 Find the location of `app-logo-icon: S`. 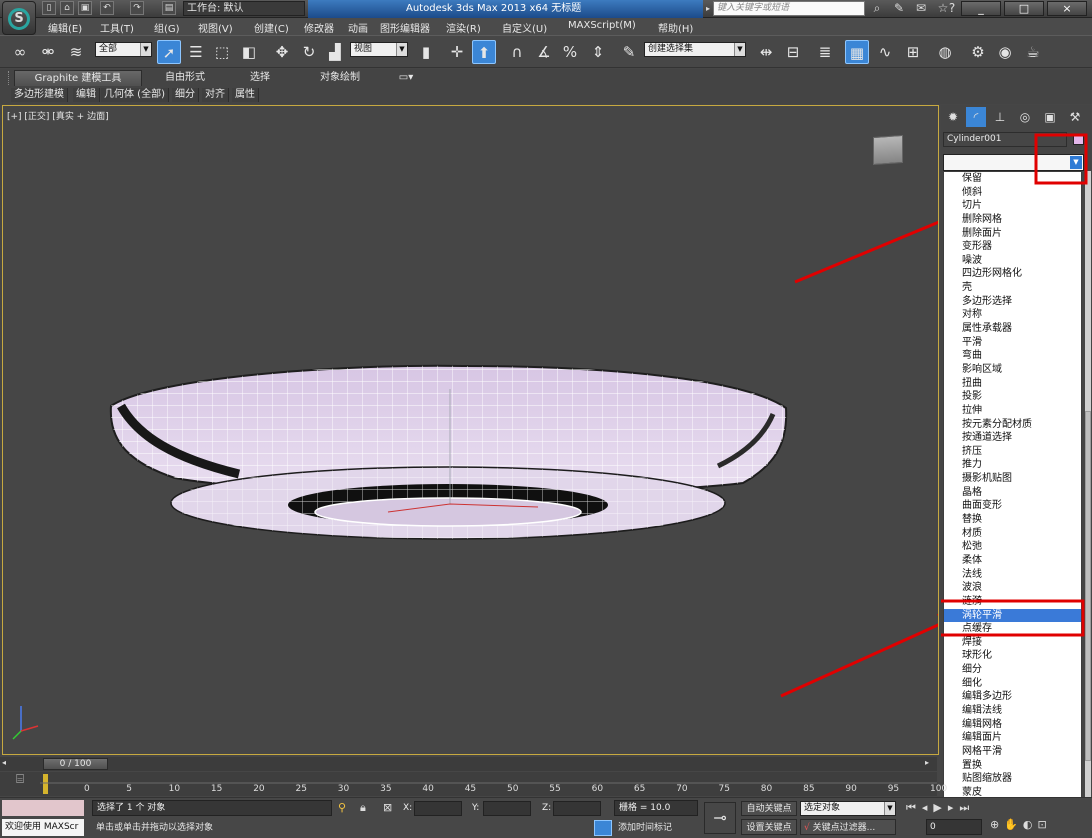

app-logo-icon: S is located at coordinates (19, 18).